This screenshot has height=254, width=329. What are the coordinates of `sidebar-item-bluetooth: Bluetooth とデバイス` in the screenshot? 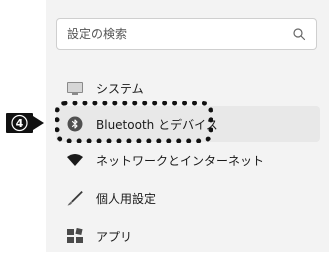 It's located at (188, 124).